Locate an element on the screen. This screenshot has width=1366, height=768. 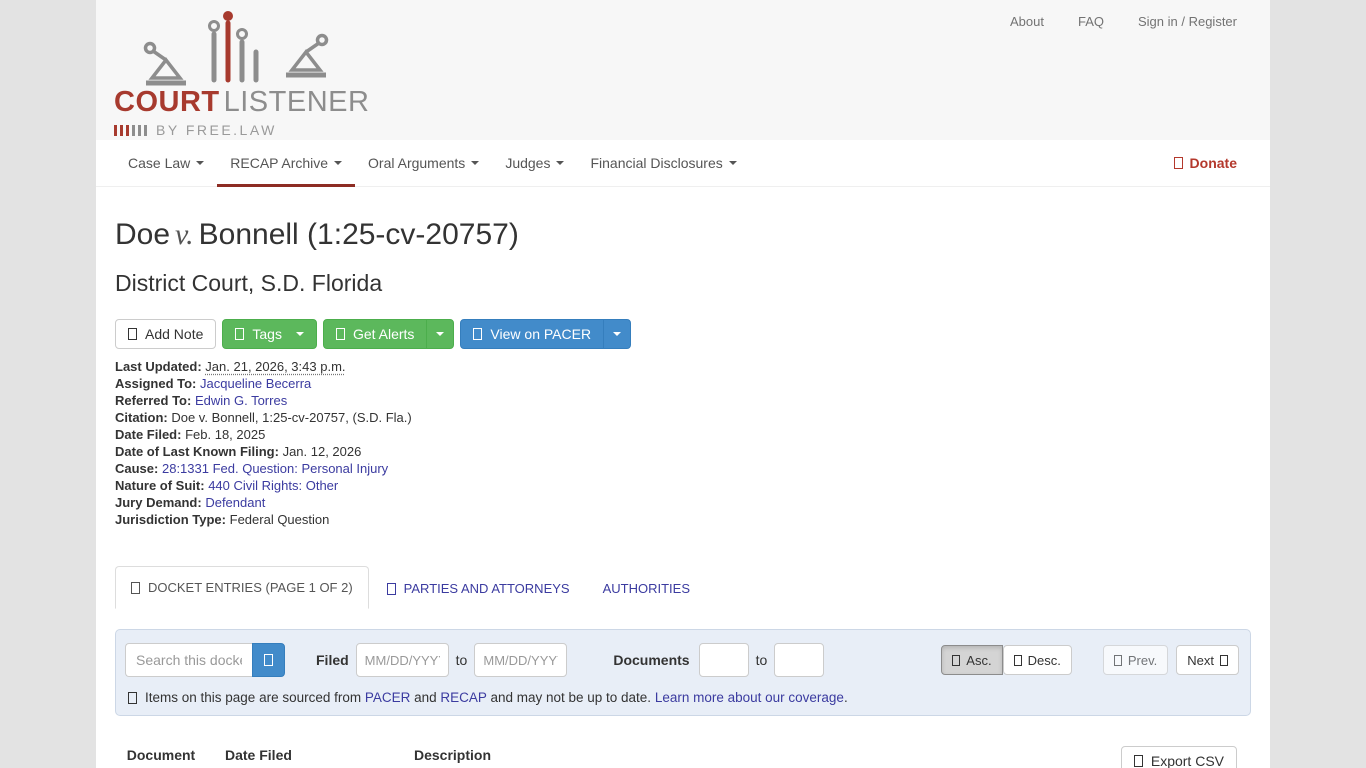
nav-item-case-law: Case Law is located at coordinates (166, 163).